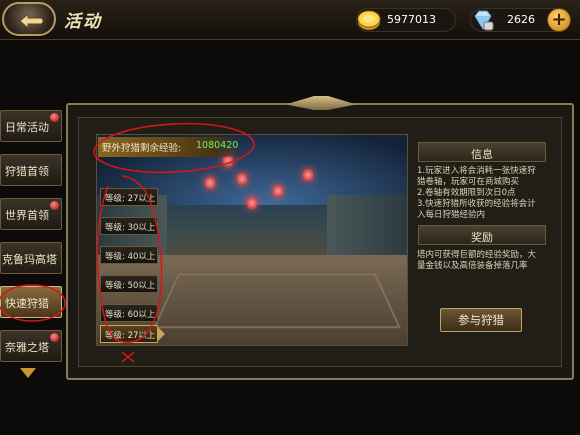  What do you see at coordinates (559, 20) in the screenshot?
I see `add-diamonds-button: +` at bounding box center [559, 20].